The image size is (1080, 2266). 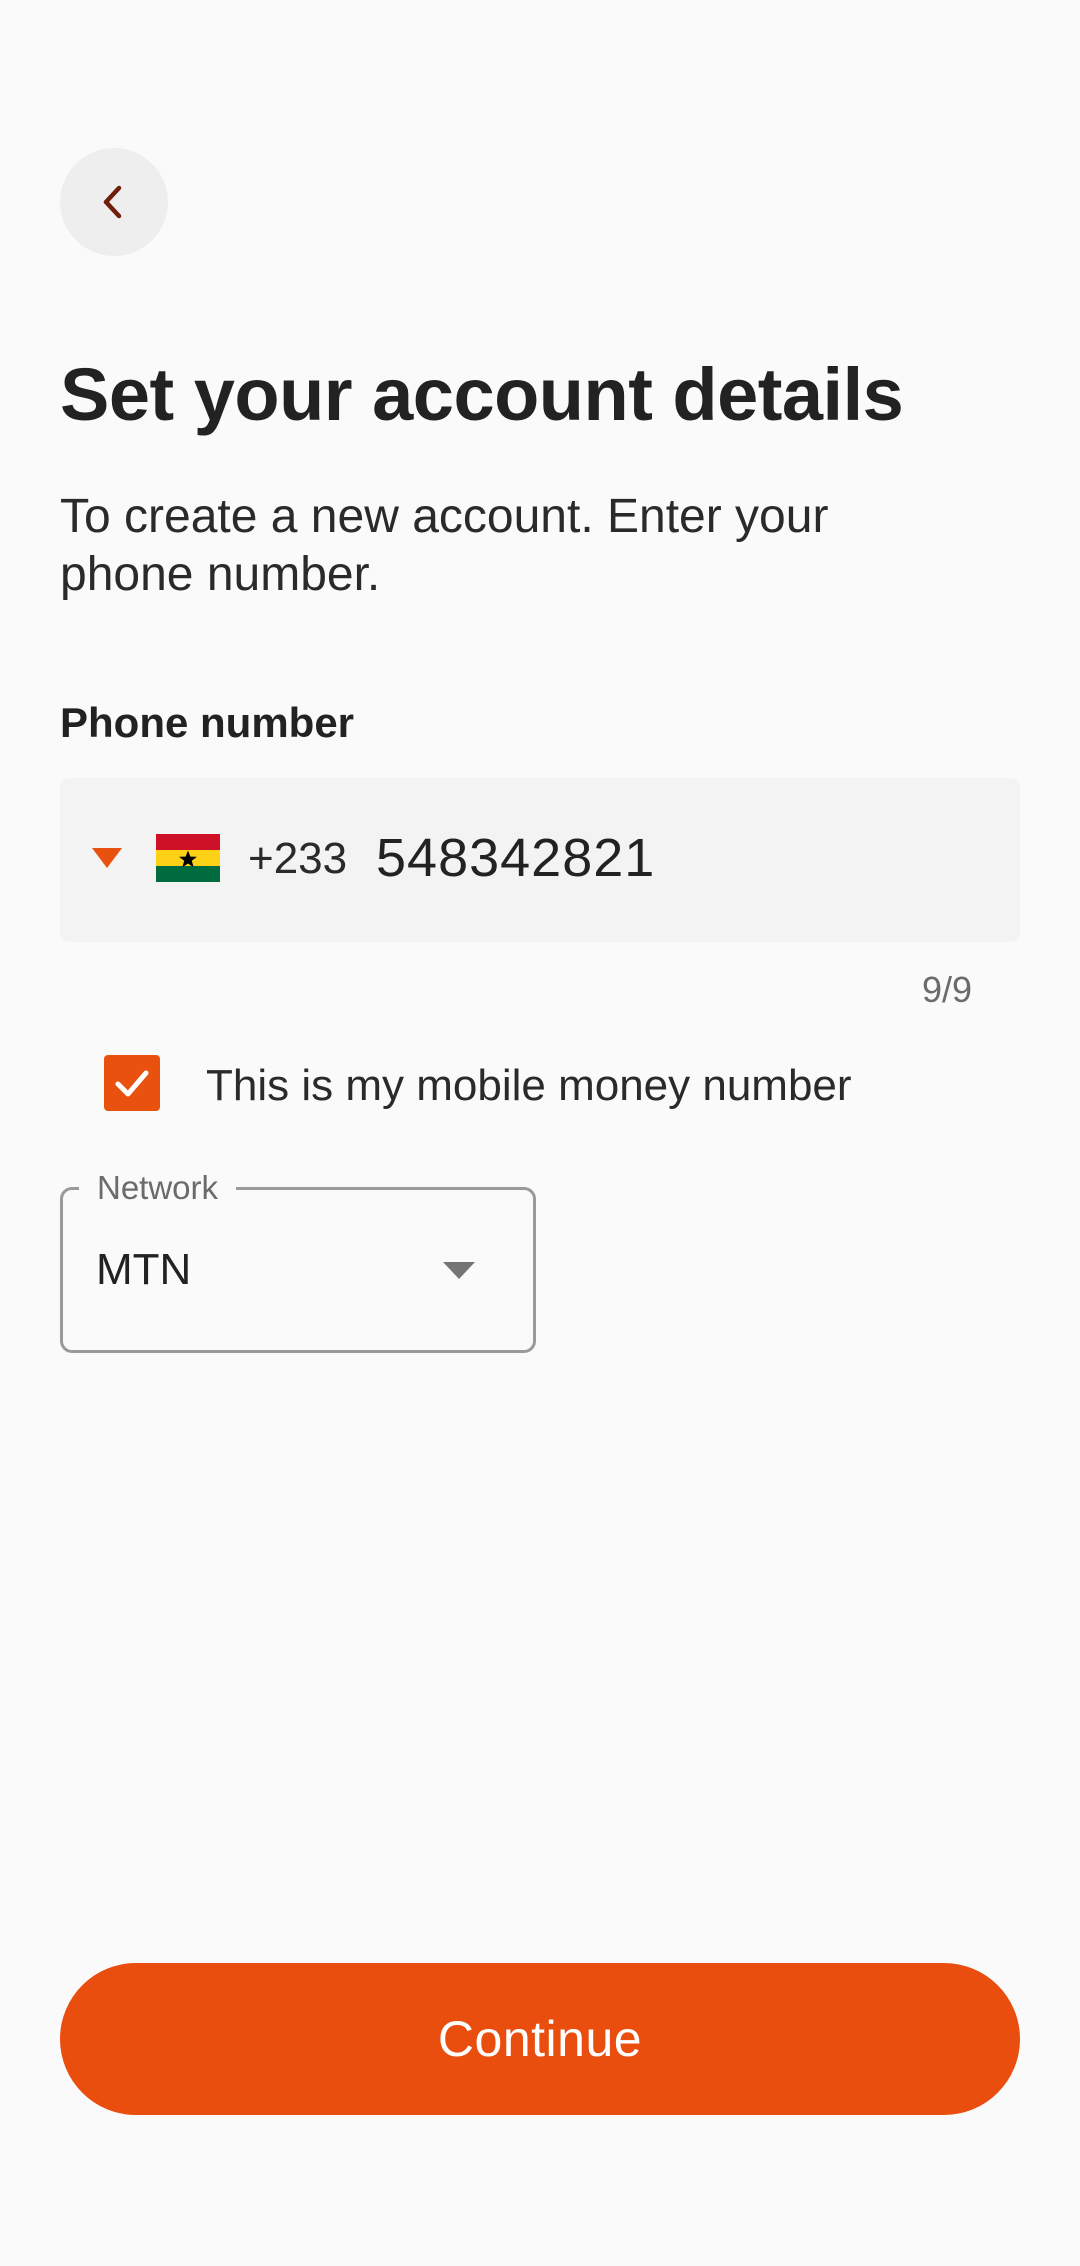 What do you see at coordinates (946, 989) in the screenshot?
I see `character-counter: 9/9` at bounding box center [946, 989].